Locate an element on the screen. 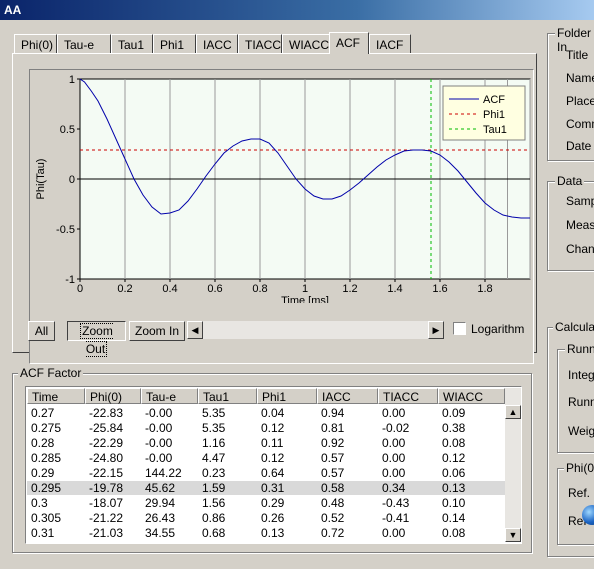 The height and width of the screenshot is (569, 594). zoom-out-button: Zoom Out is located at coordinates (96, 339).